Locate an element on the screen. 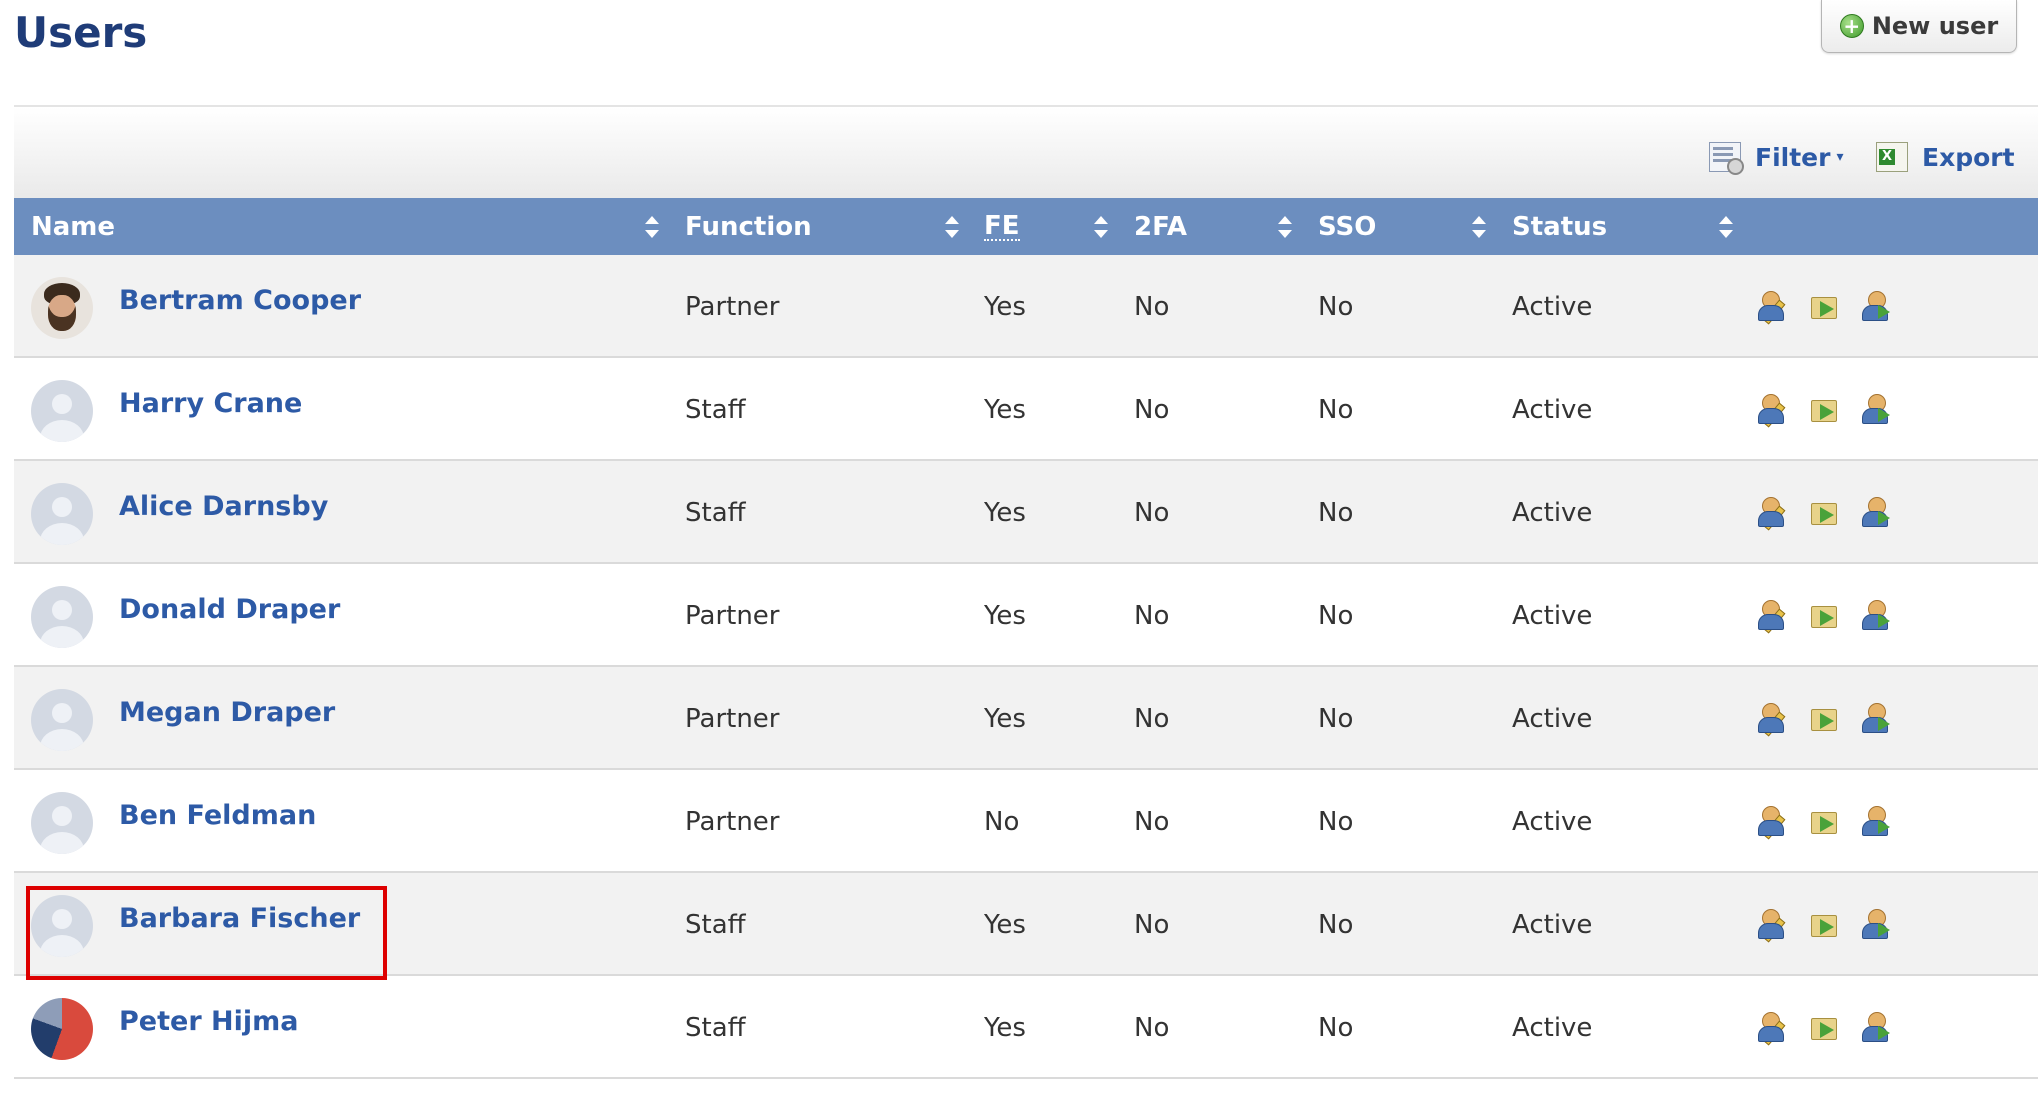 The width and height of the screenshot is (2044, 1100). filter-label: Filter is located at coordinates (1793, 157).